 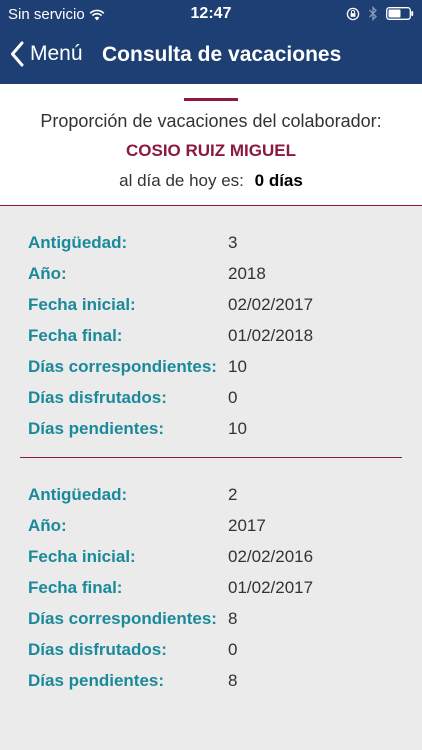 I want to click on field-row-dias-pendientes: Días pendientes: 8, so click(x=211, y=680).